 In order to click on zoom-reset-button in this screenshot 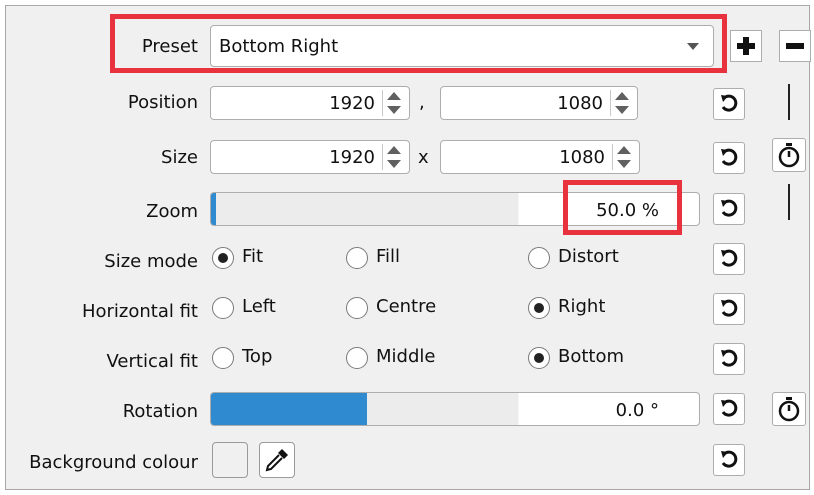, I will do `click(729, 209)`.